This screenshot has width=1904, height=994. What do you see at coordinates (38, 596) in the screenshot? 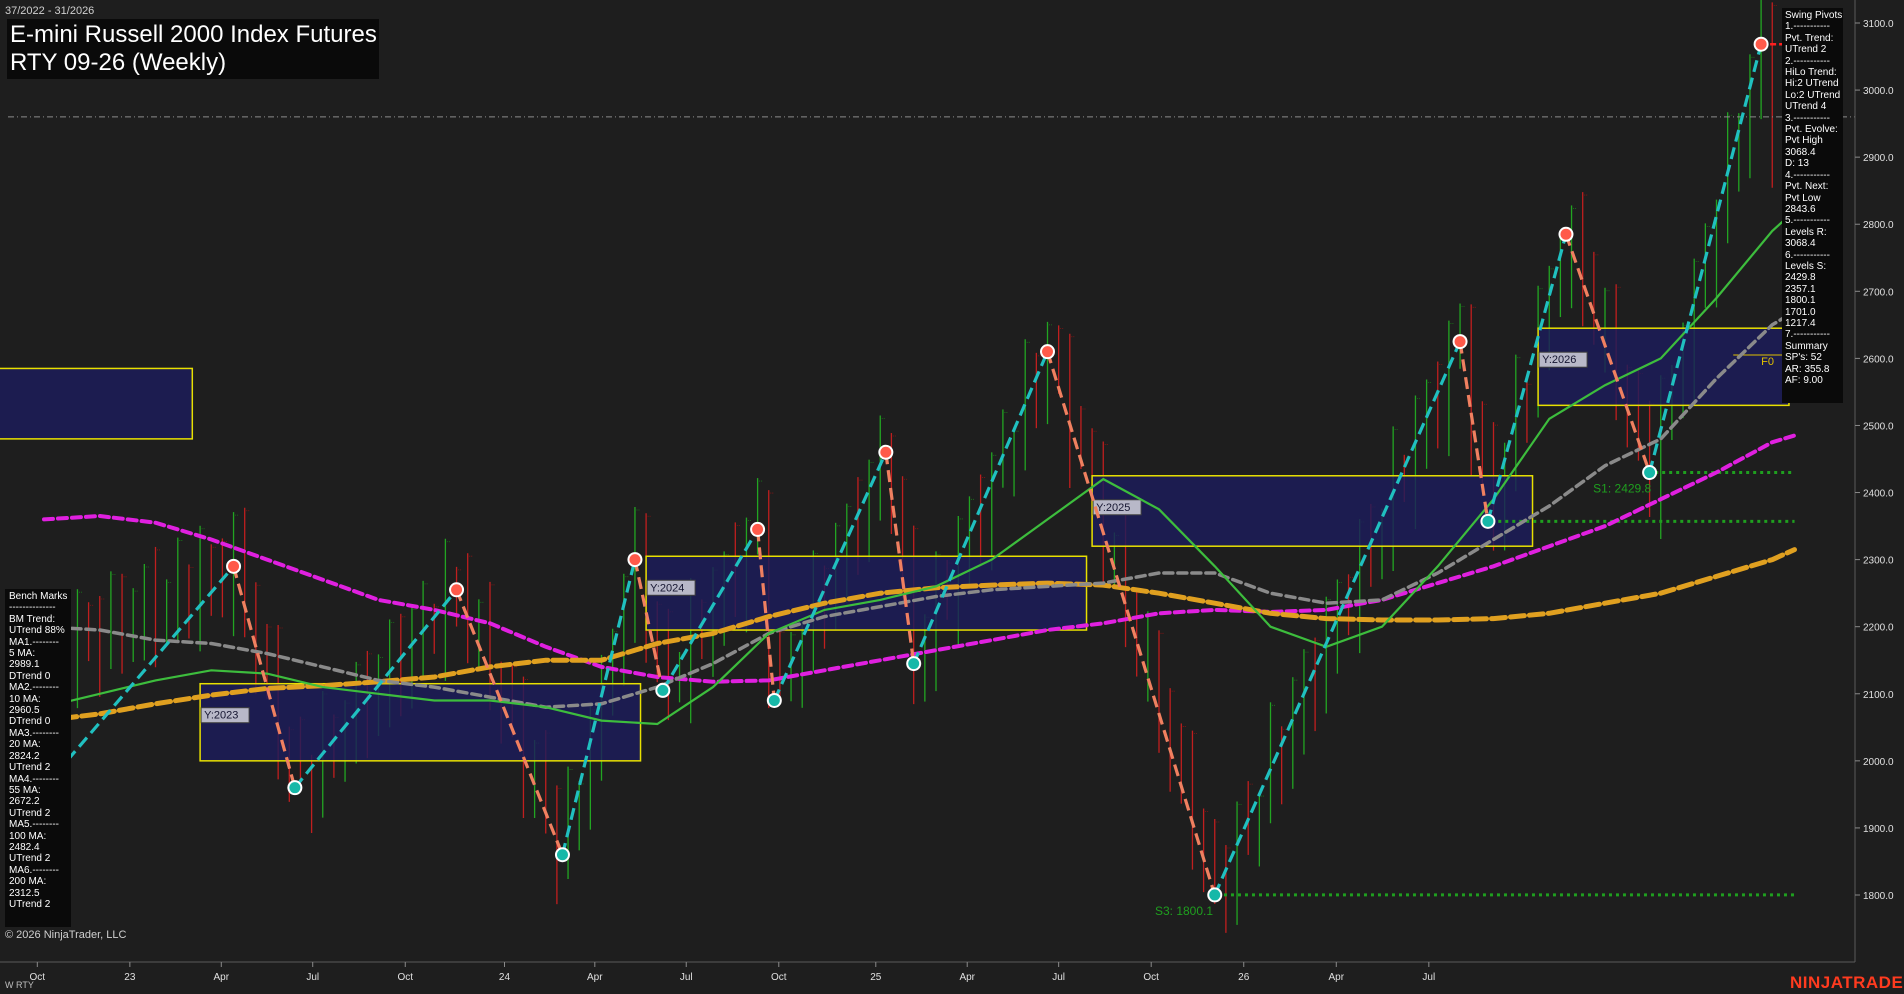
I see `panel-line: Bench Marks` at bounding box center [38, 596].